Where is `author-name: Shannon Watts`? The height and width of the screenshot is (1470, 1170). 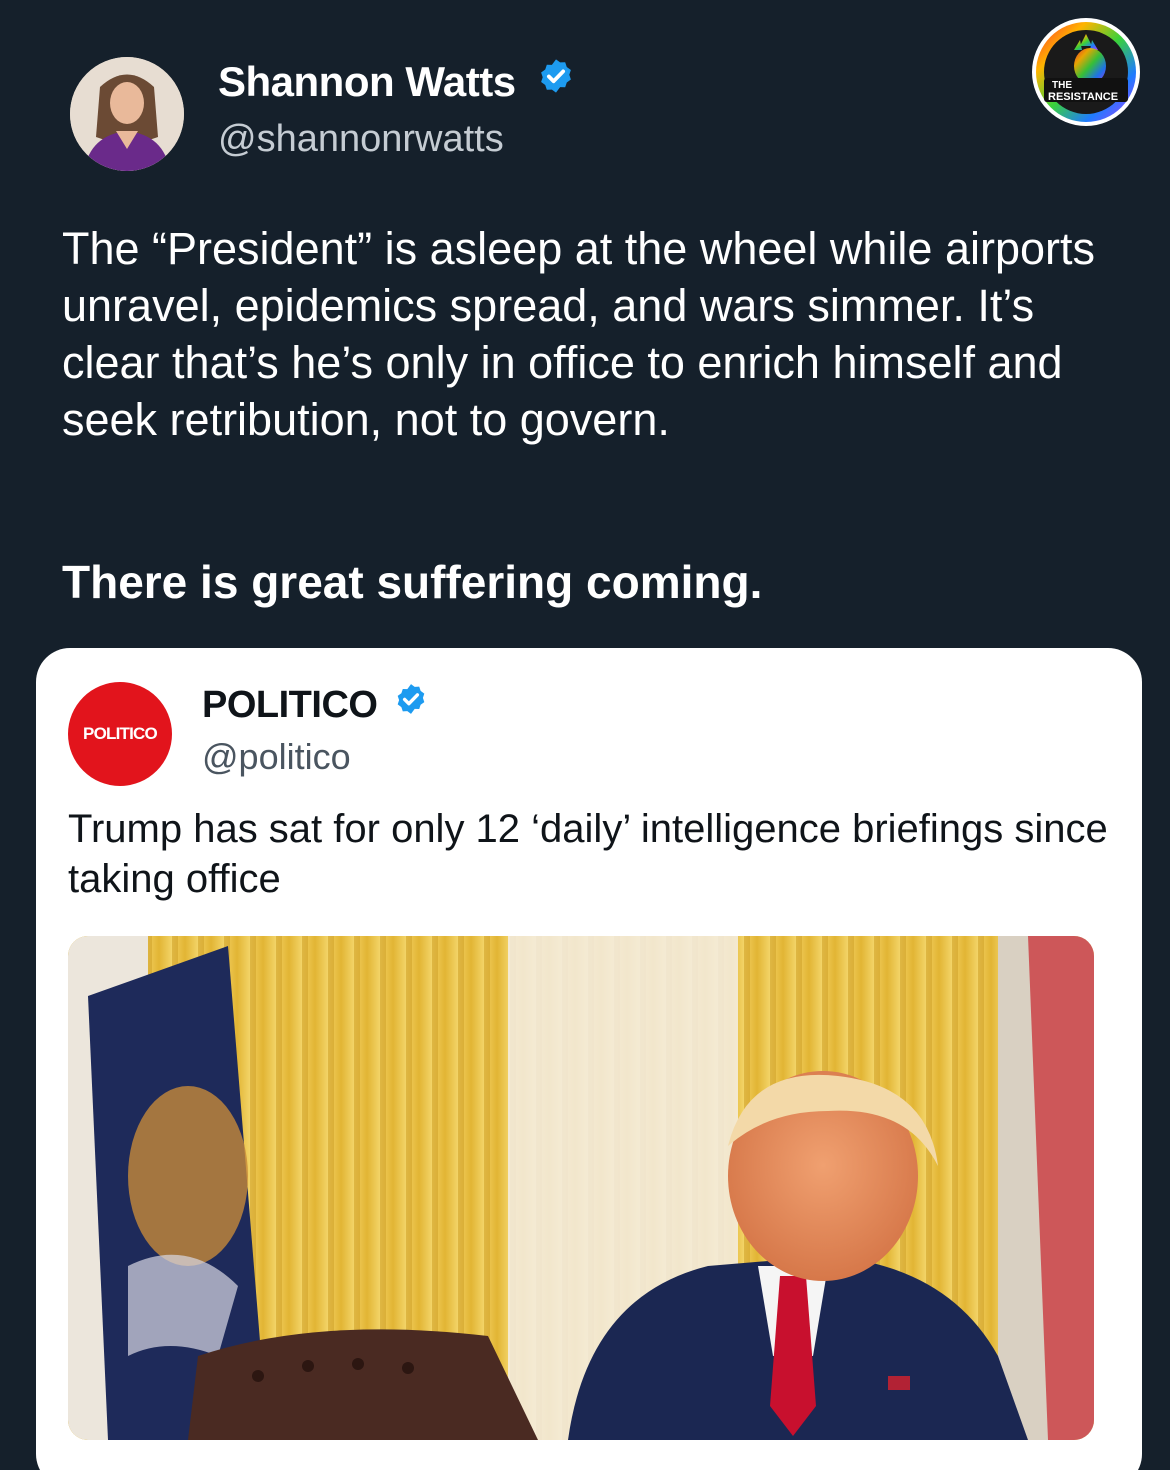 author-name: Shannon Watts is located at coordinates (396, 83).